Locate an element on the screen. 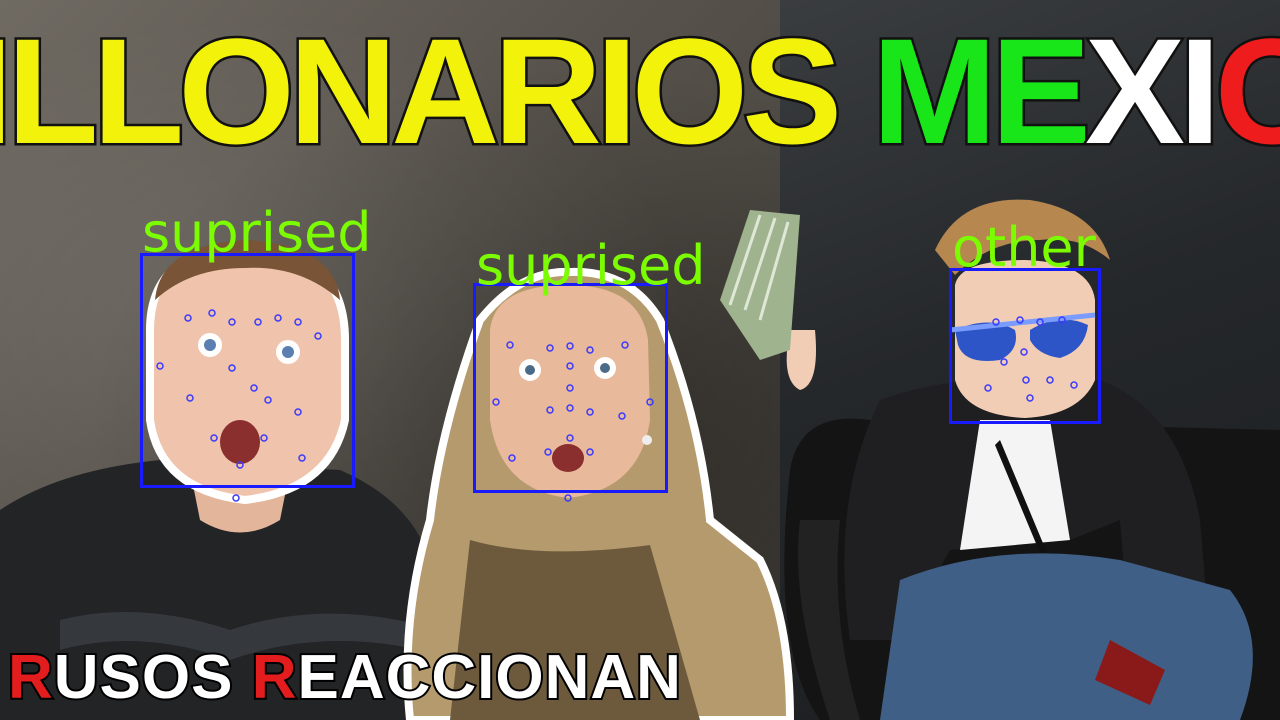 This screenshot has width=1280, height=720. title-mexico-red: CO is located at coordinates (1246, 91).